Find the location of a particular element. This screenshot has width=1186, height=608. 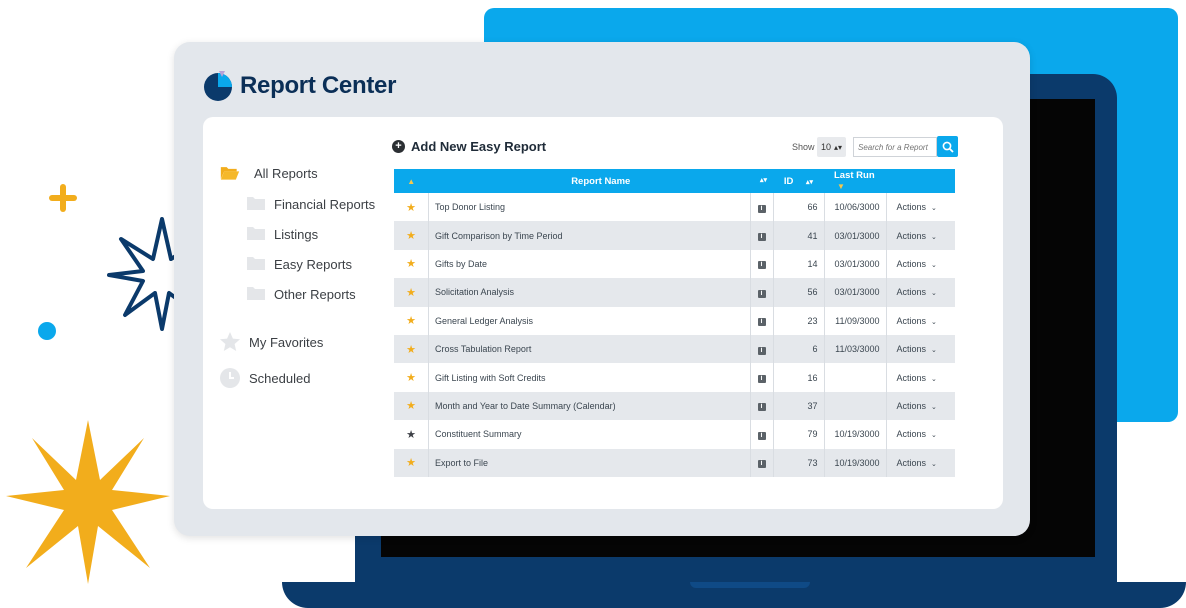

search-input is located at coordinates (895, 147).